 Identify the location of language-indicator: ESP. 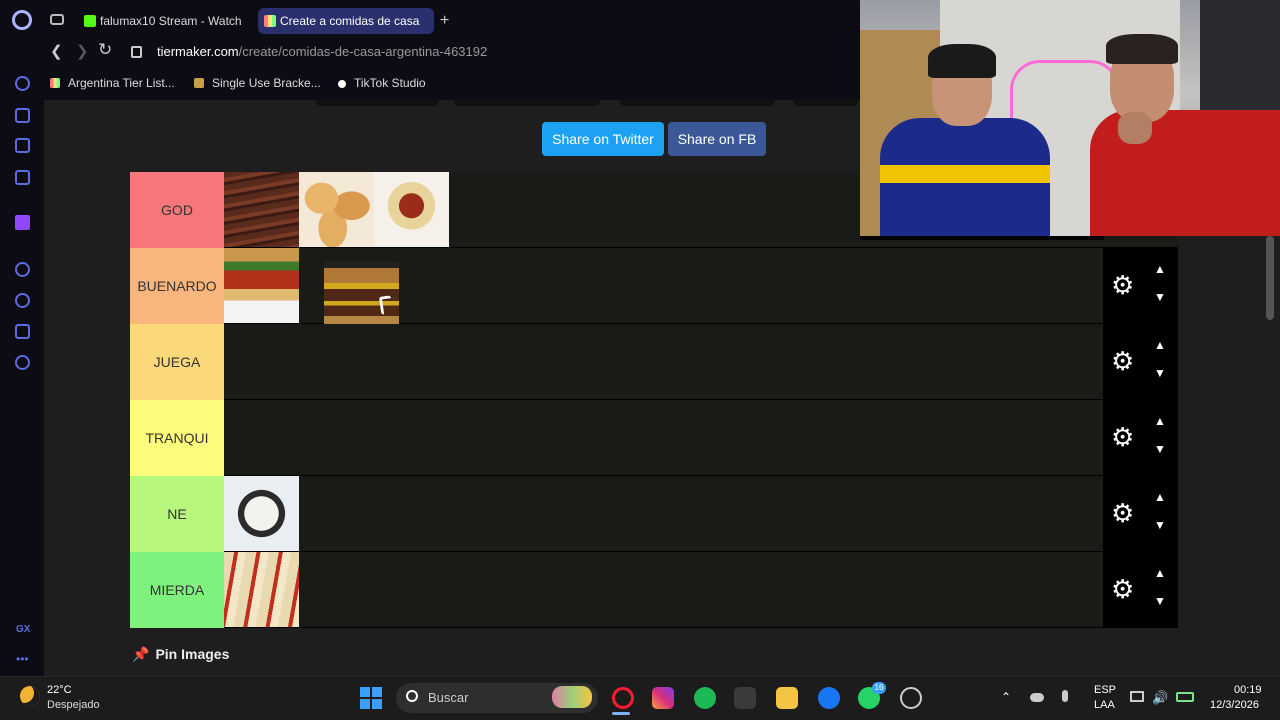
(1105, 690).